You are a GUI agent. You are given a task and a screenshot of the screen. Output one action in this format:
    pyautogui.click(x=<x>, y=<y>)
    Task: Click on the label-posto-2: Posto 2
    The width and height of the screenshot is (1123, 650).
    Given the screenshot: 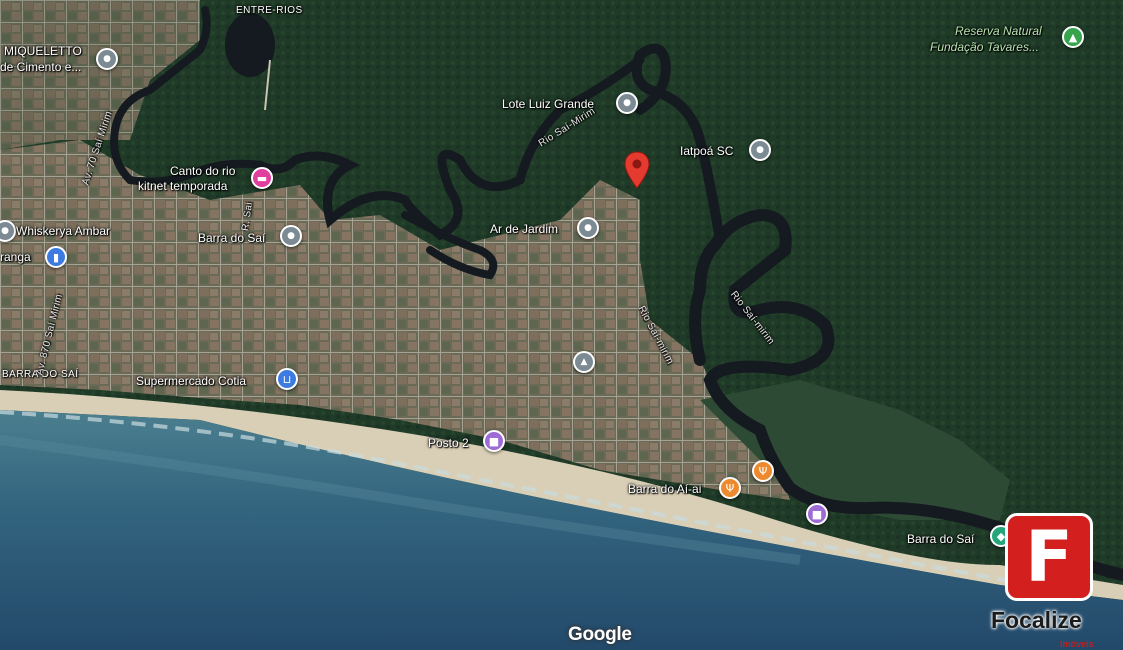 What is the action you would take?
    pyautogui.click(x=448, y=443)
    